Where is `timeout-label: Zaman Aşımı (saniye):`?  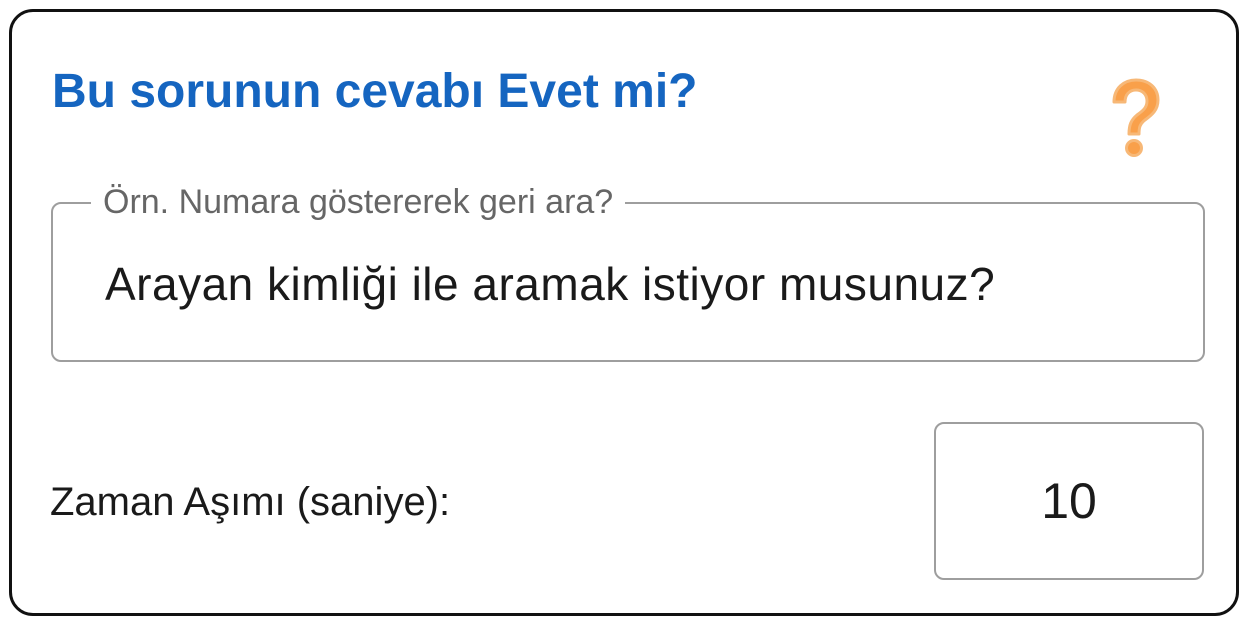
timeout-label: Zaman Aşımı (saniye): is located at coordinates (250, 502).